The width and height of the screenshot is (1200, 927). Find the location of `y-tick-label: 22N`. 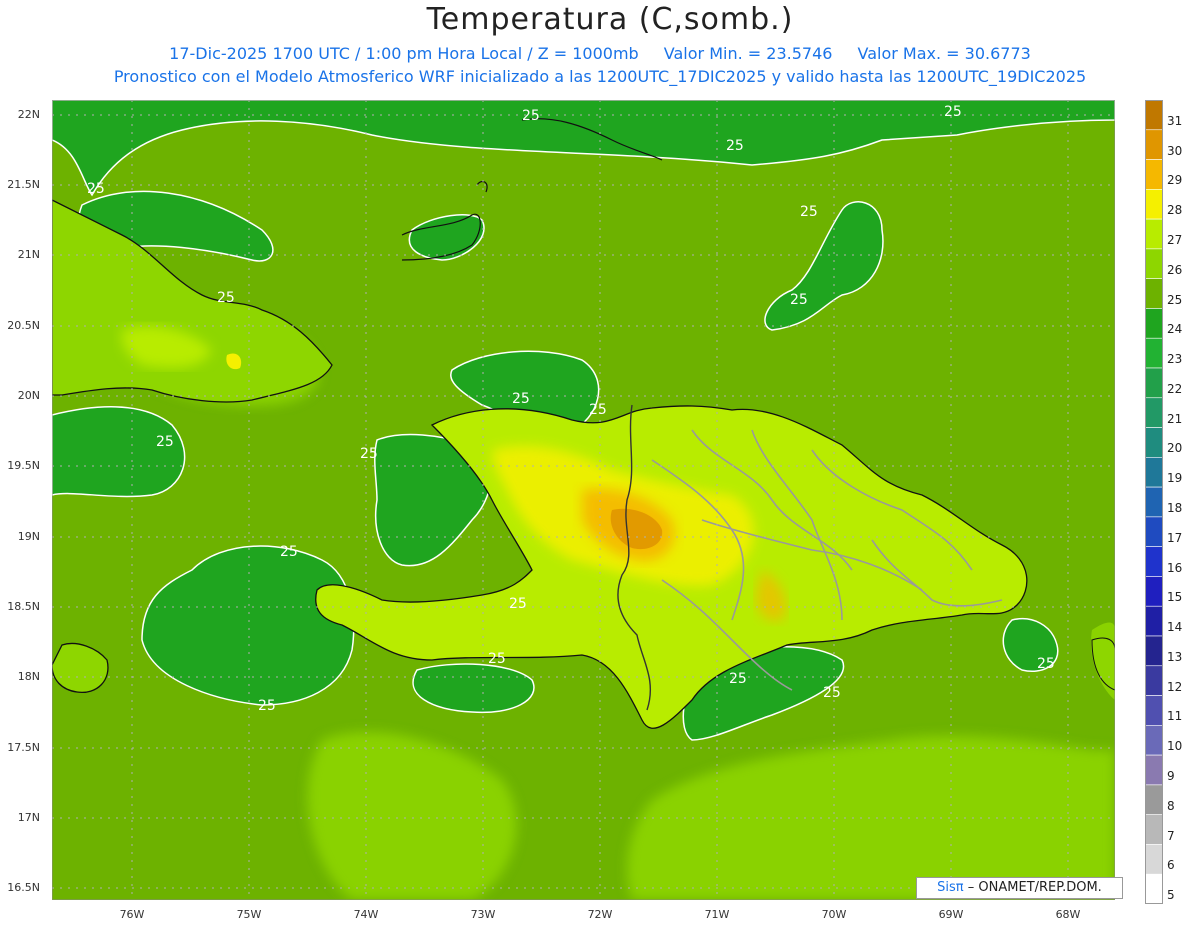

y-tick-label: 22N is located at coordinates (28, 114).